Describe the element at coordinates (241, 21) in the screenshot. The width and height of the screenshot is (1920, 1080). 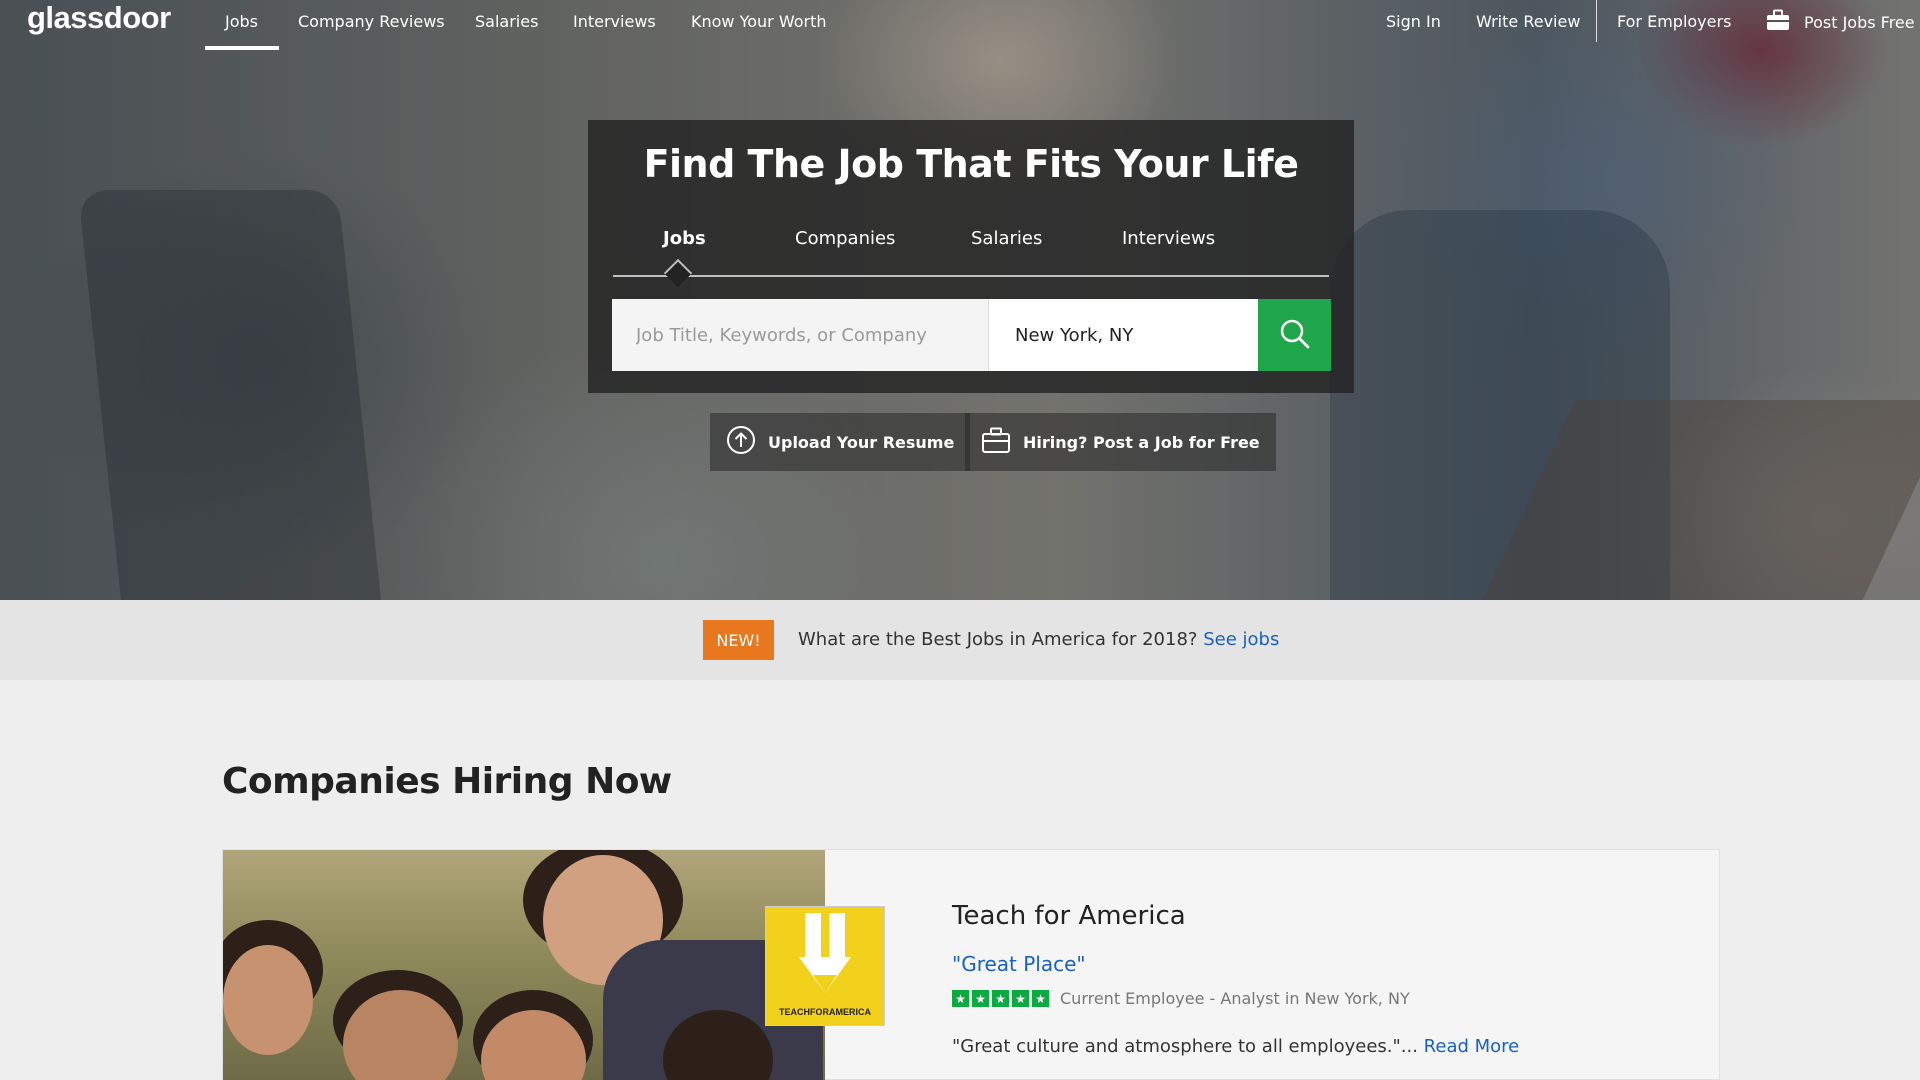
I see `nav-jobs: Jobs` at that location.